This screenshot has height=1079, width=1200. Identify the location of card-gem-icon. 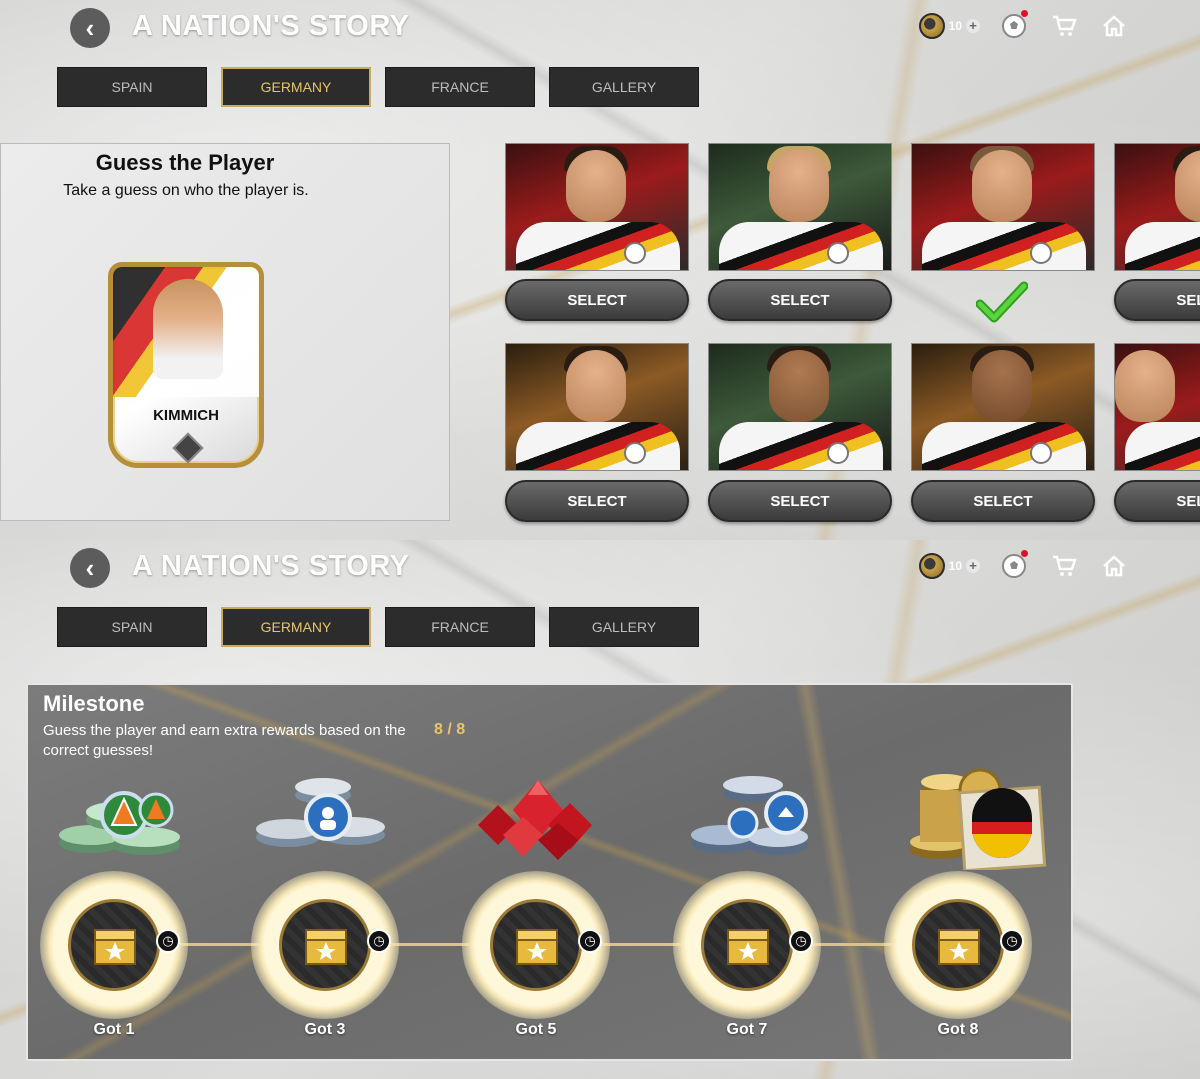
(188, 447).